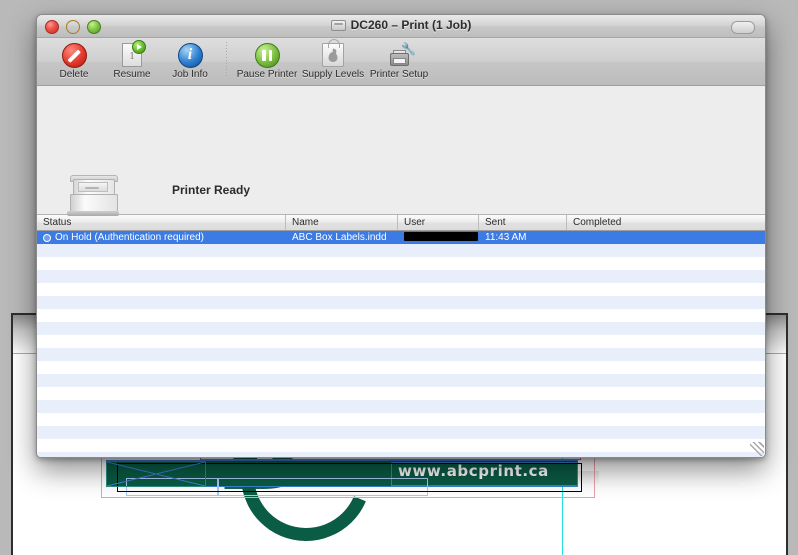 Image resolution: width=798 pixels, height=555 pixels. I want to click on redaction-bar, so click(441, 236).